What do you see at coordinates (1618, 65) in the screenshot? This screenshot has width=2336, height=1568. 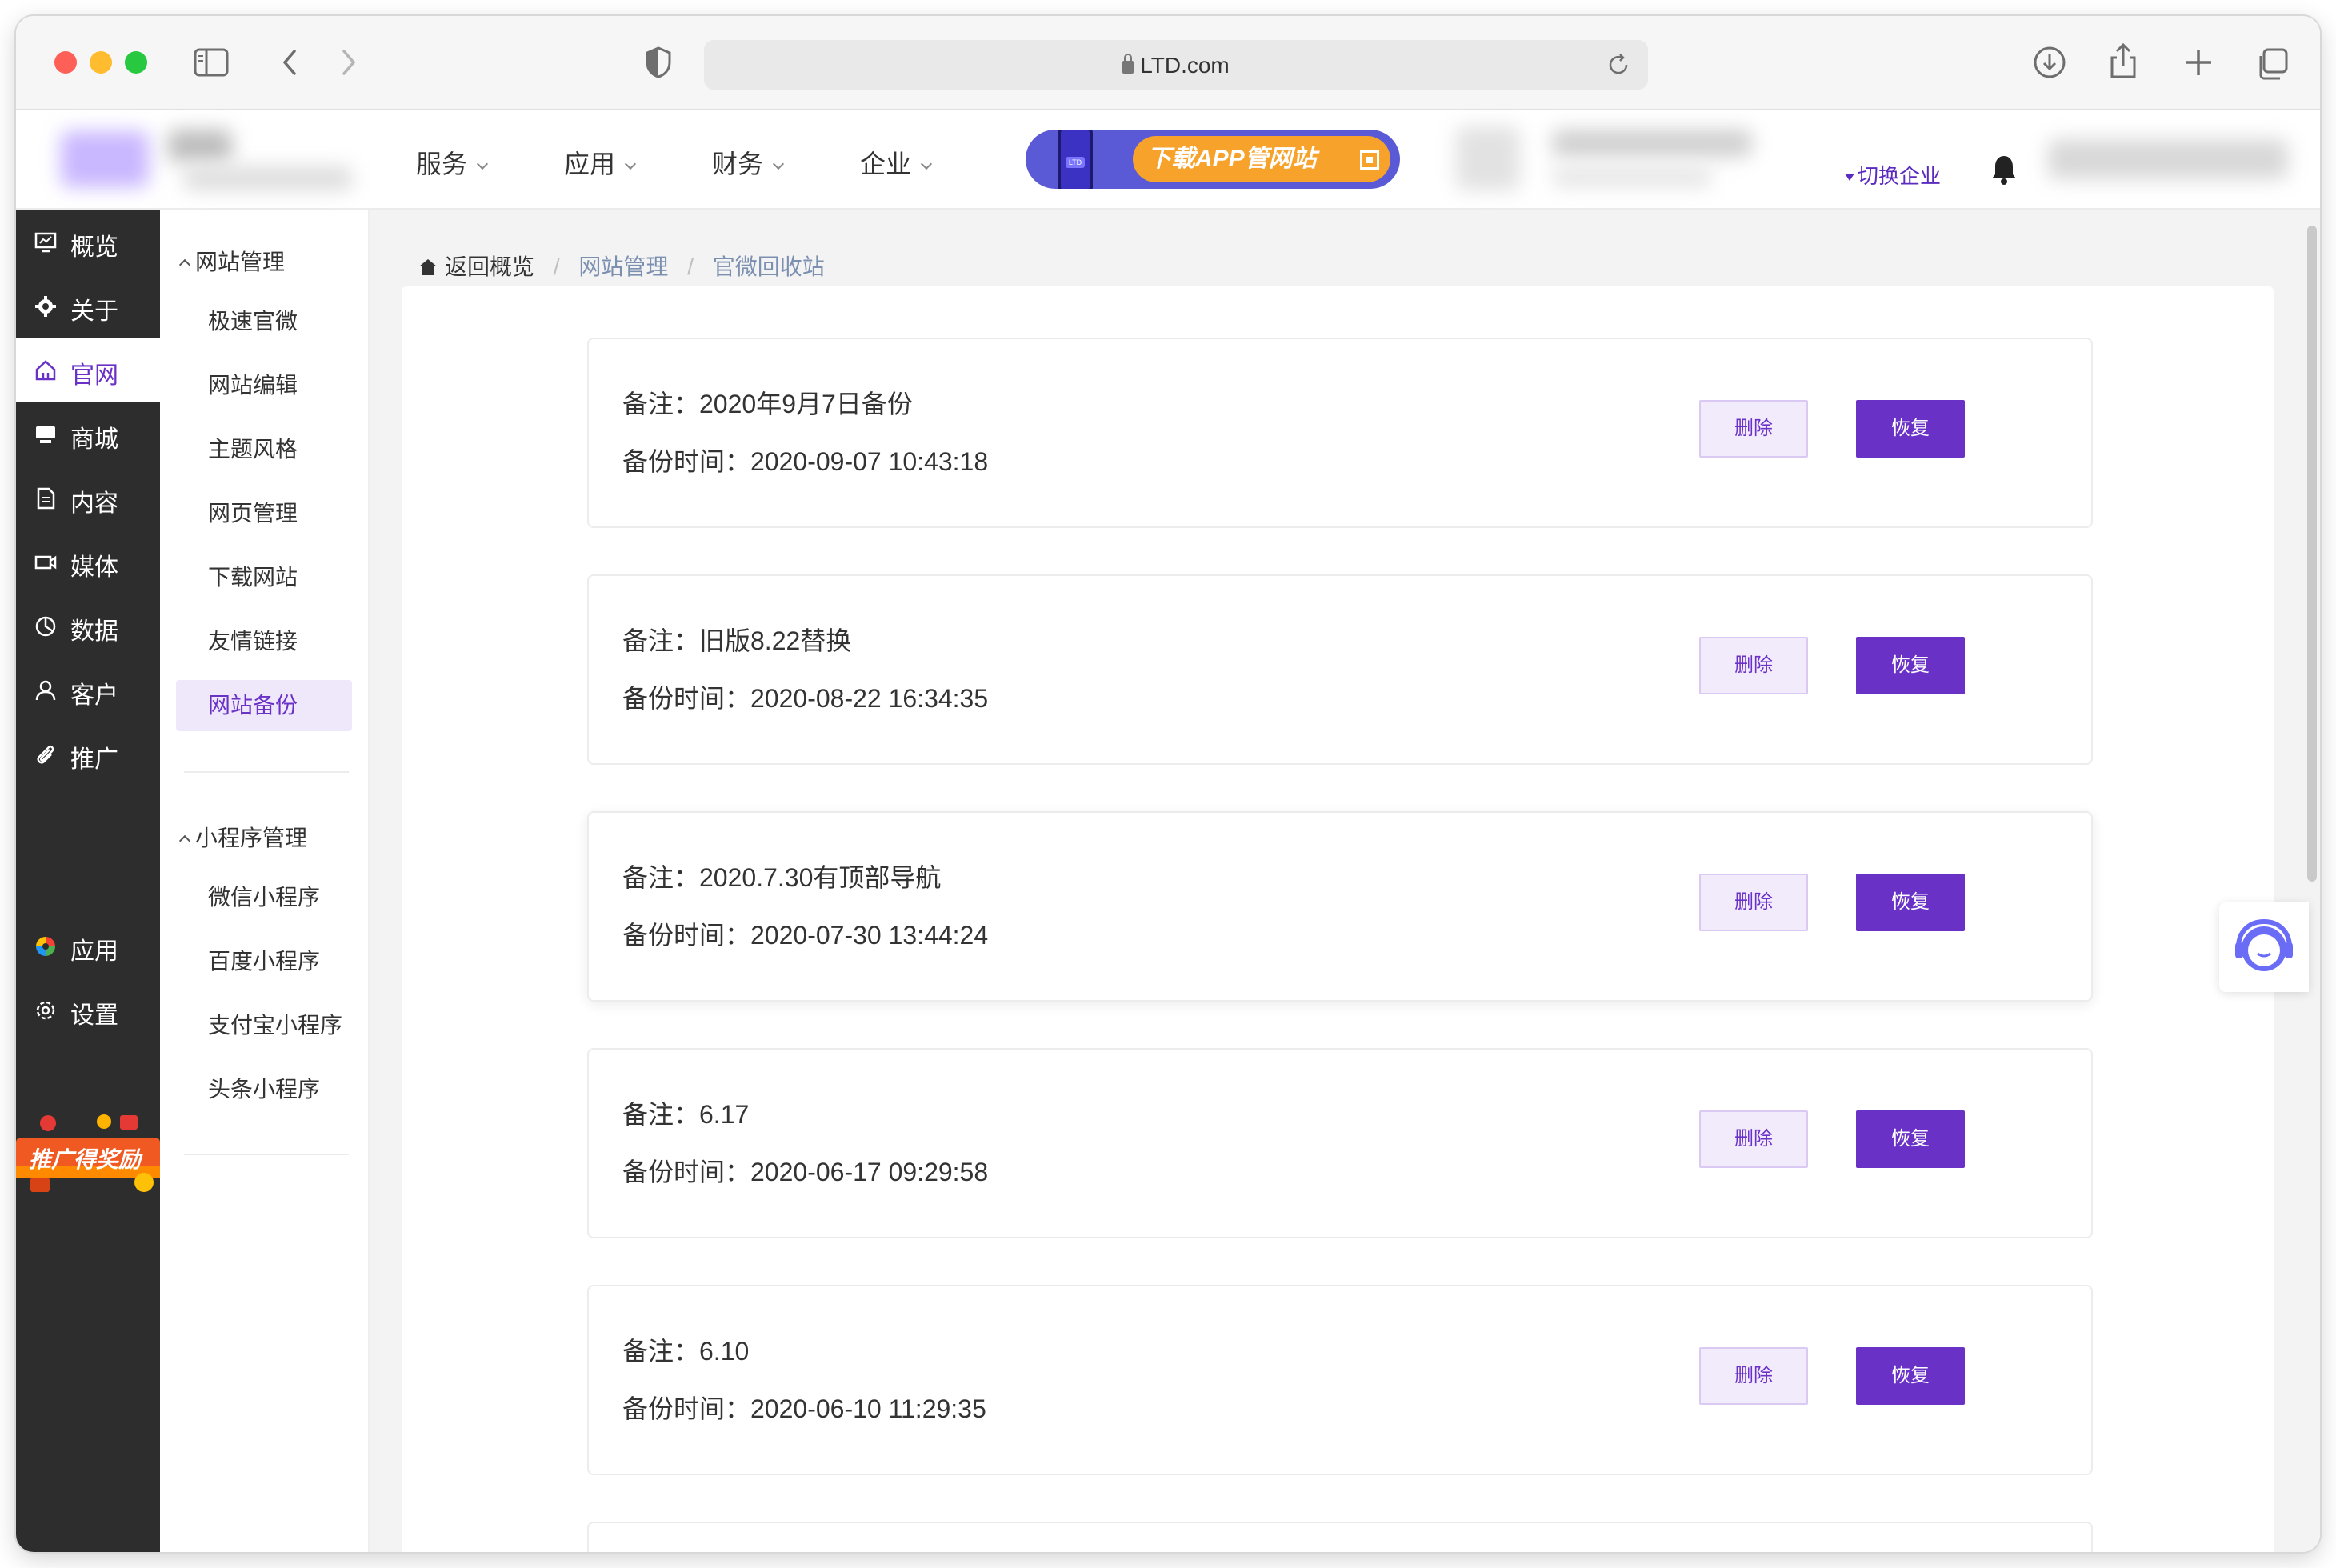 I see `reload-icon` at bounding box center [1618, 65].